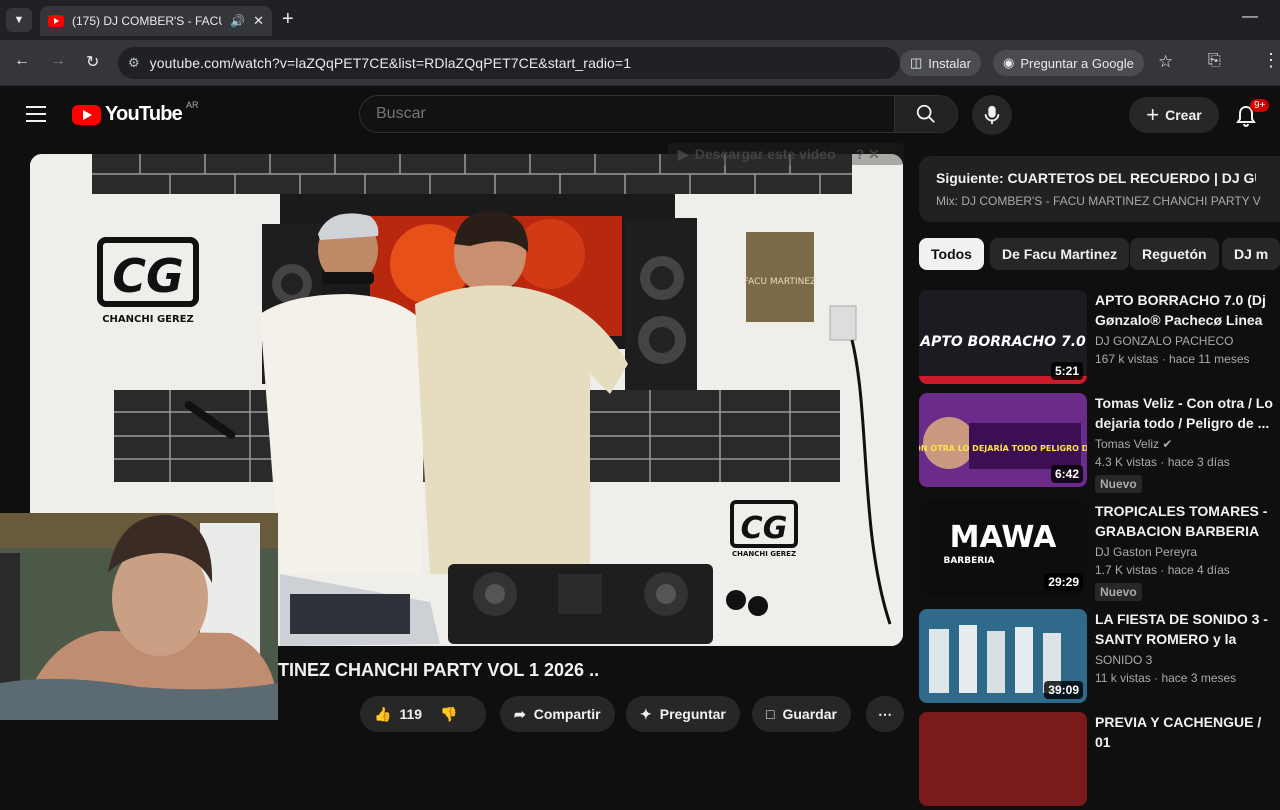 This screenshot has height=810, width=1280. I want to click on thumbnail-text: MAWA, so click(1003, 537).